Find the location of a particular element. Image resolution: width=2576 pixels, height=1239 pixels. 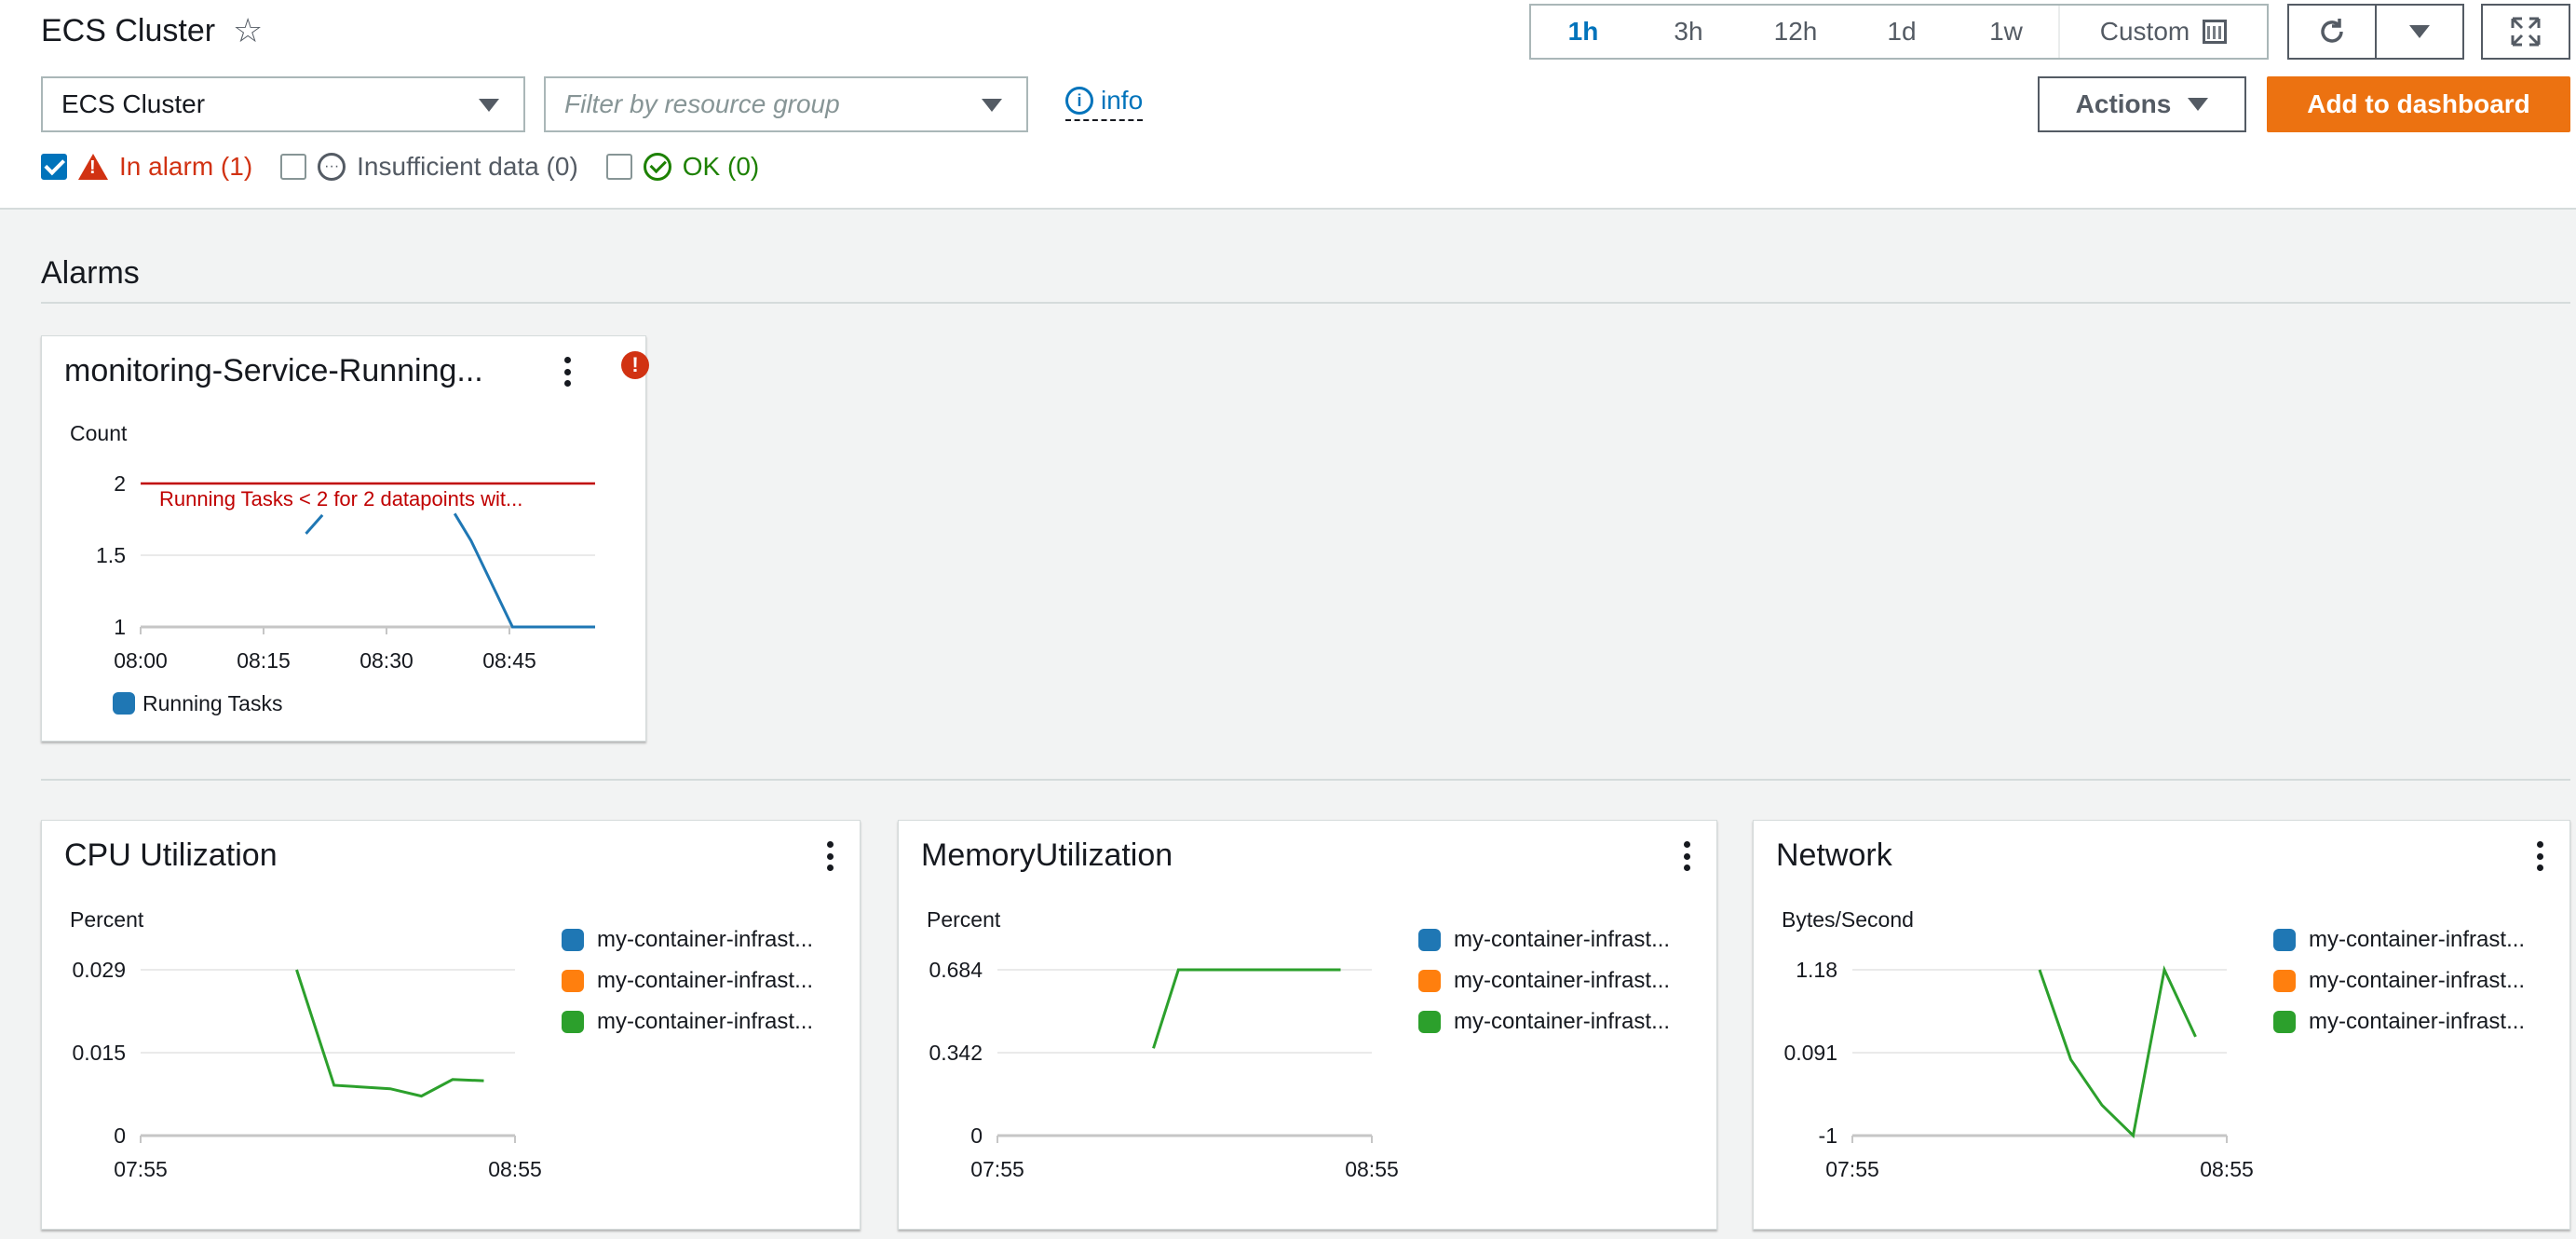

info-label: info is located at coordinates (1122, 101).